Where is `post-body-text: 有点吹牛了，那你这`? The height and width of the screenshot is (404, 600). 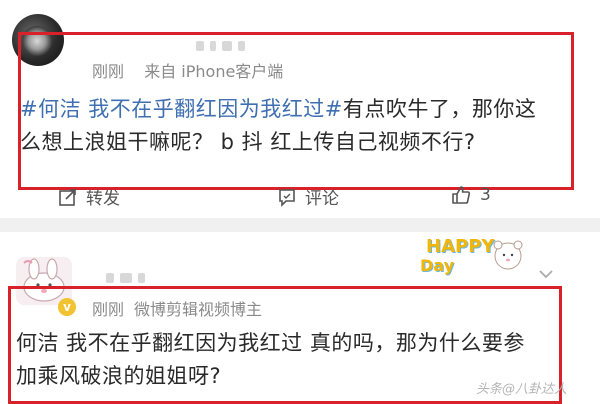 post-body-text: 有点吹牛了，那你这 is located at coordinates (439, 109).